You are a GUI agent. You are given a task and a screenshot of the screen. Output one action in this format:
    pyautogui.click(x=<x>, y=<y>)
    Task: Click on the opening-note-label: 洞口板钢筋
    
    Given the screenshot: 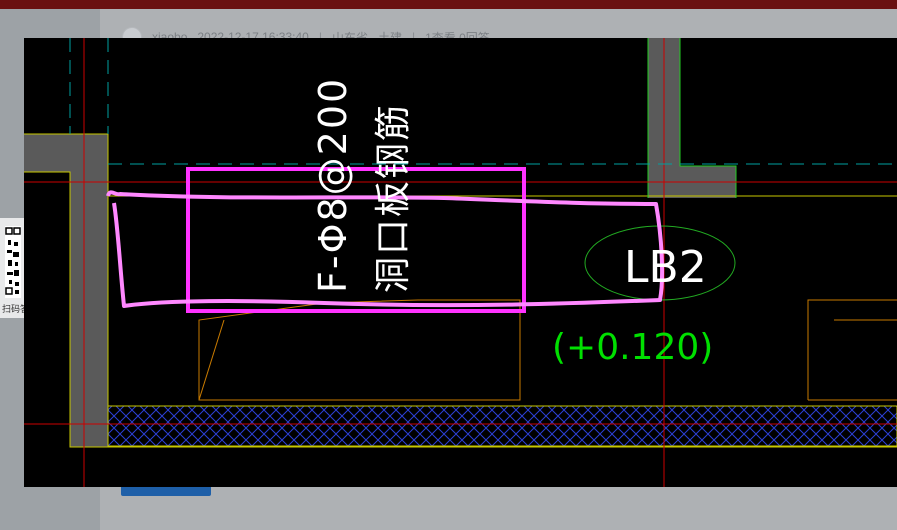 What is the action you would take?
    pyautogui.click(x=393, y=197)
    